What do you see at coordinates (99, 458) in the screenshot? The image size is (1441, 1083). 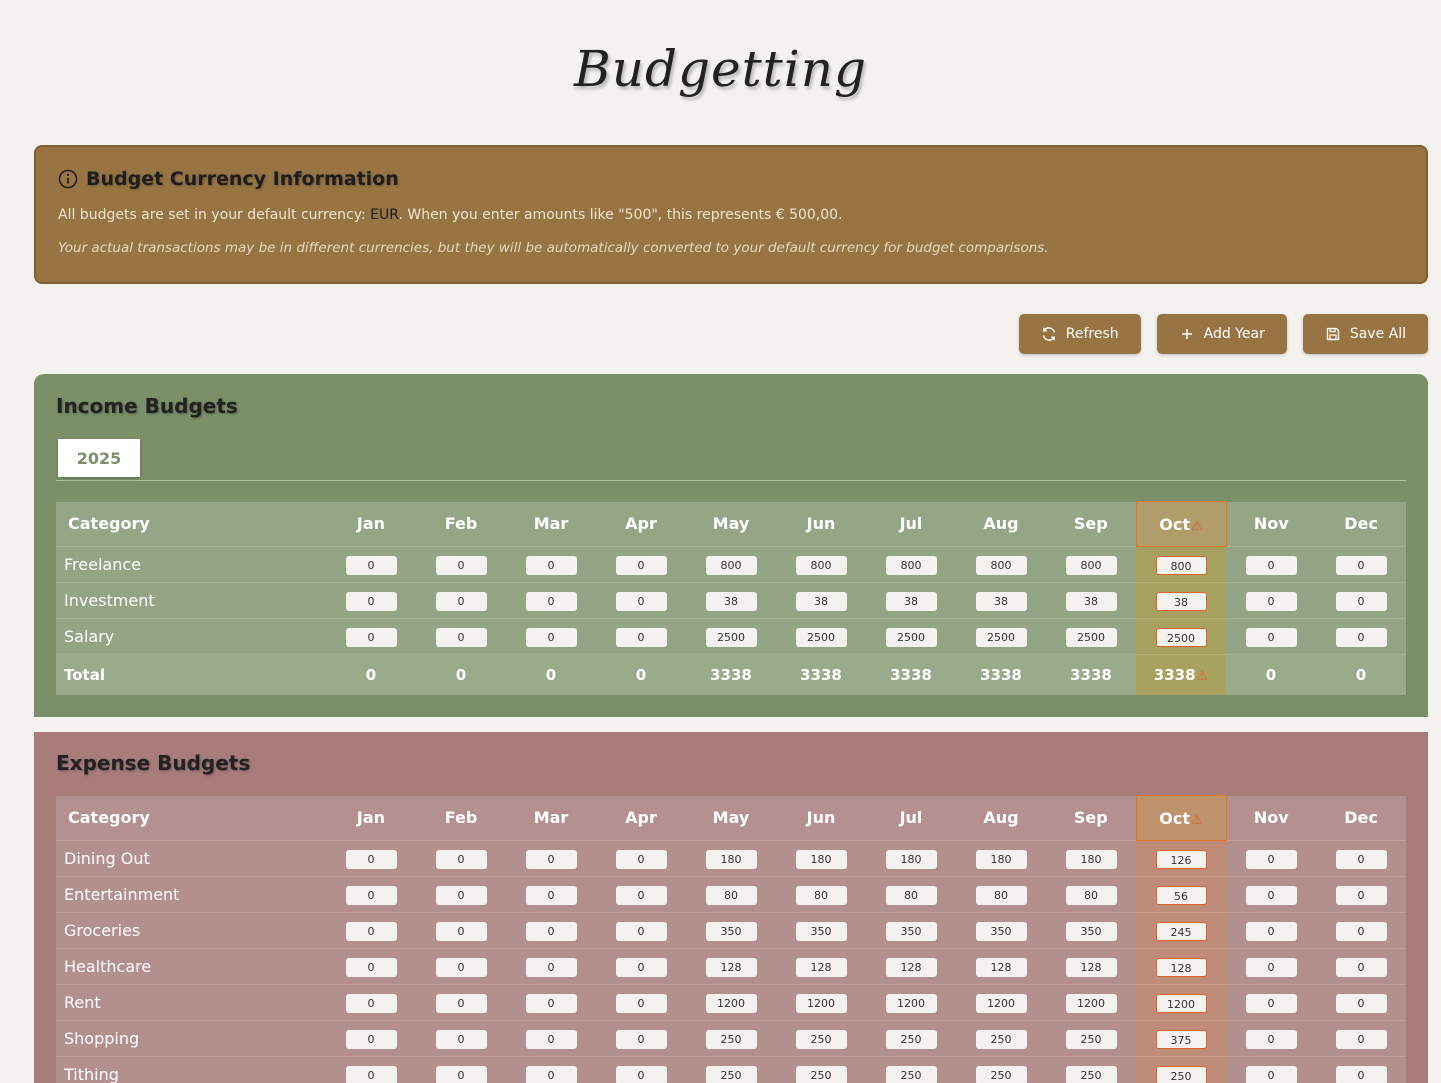 I see `year-tab-2025: 2025` at bounding box center [99, 458].